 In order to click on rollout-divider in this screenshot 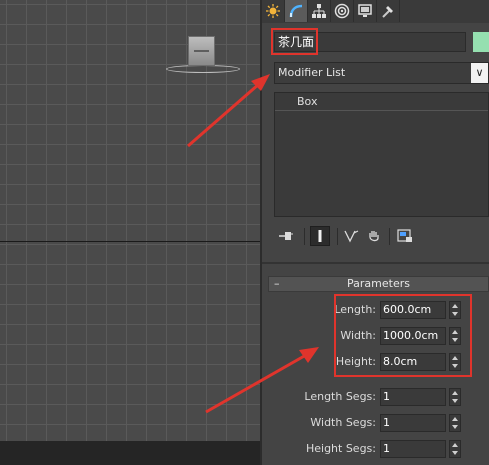, I will do `click(375, 263)`.